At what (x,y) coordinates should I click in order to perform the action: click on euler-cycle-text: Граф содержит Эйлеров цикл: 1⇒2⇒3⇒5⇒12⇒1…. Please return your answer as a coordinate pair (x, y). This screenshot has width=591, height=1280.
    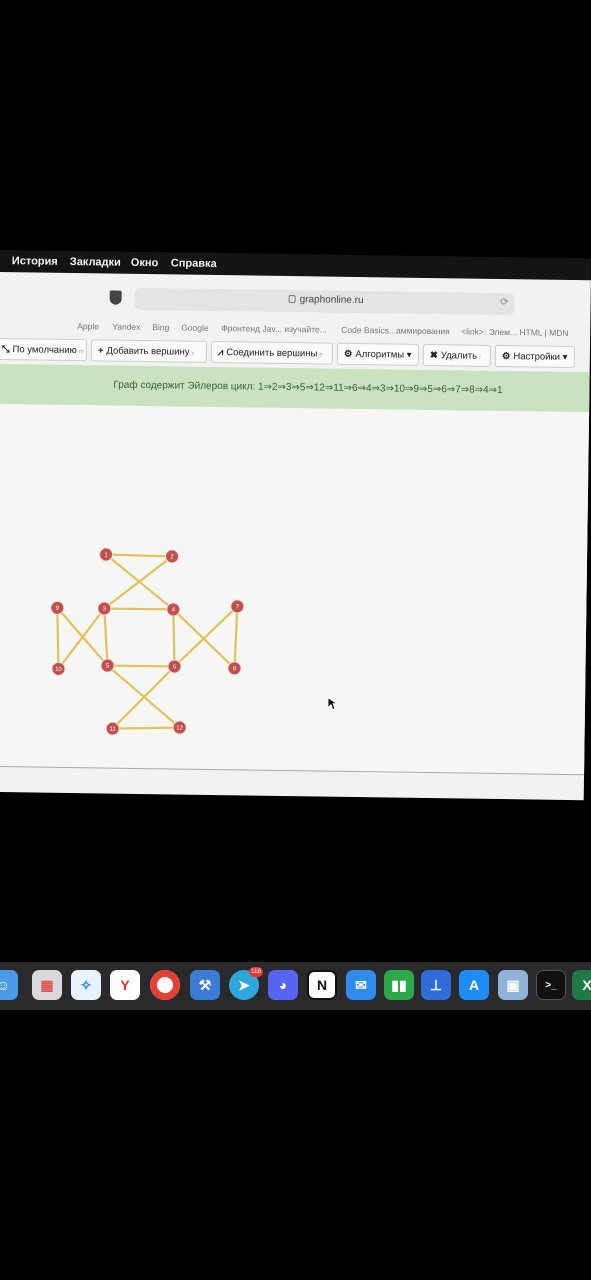
    Looking at the image, I should click on (308, 388).